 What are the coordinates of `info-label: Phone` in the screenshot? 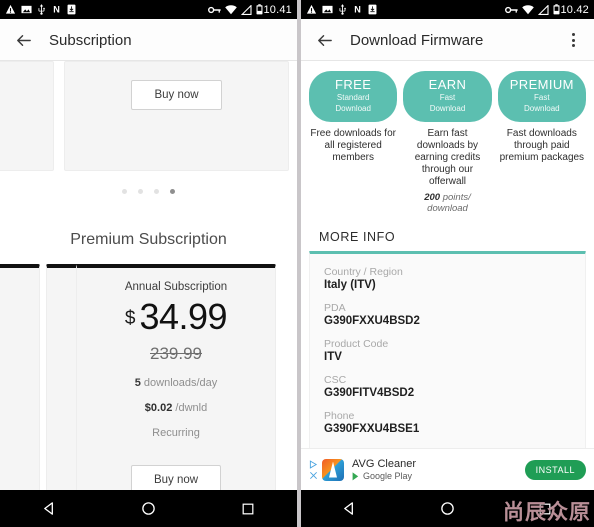 It's located at (339, 416).